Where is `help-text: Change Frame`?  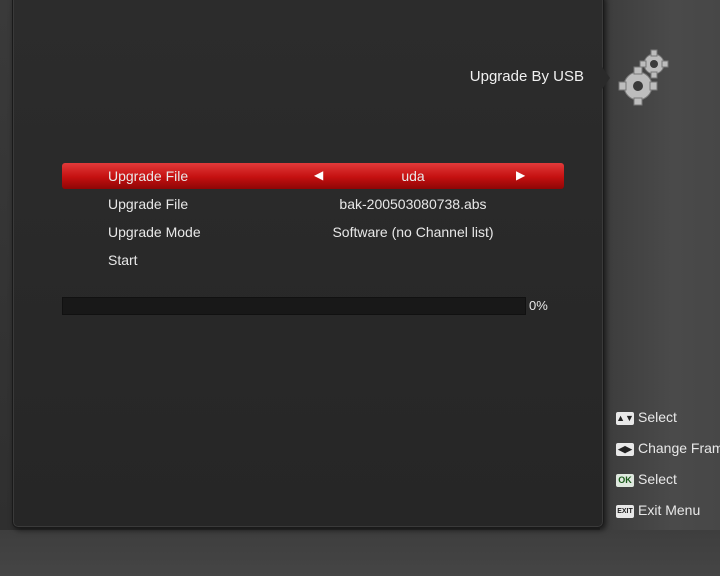 help-text: Change Frame is located at coordinates (679, 448).